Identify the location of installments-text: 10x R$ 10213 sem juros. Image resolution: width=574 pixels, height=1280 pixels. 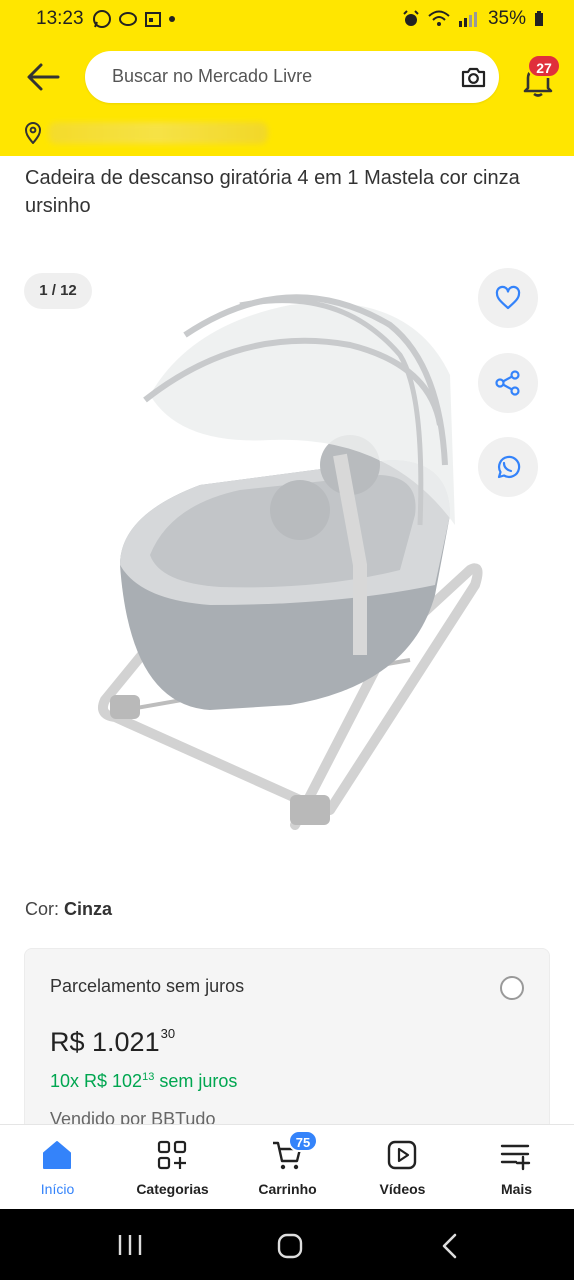
(143, 1081).